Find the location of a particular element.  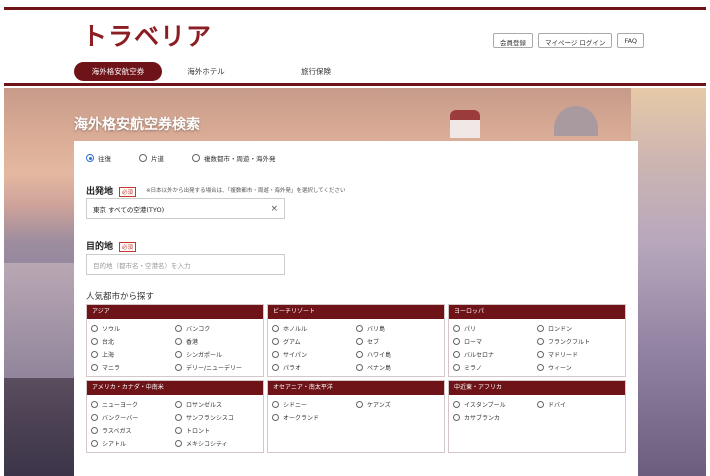

city-label: 上海 is located at coordinates (108, 355).